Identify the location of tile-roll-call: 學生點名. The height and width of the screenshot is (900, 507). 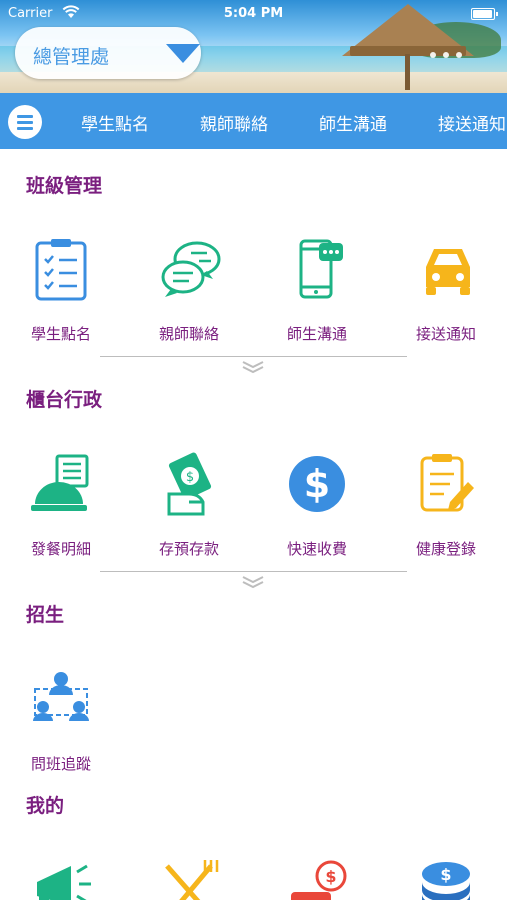
(61, 292).